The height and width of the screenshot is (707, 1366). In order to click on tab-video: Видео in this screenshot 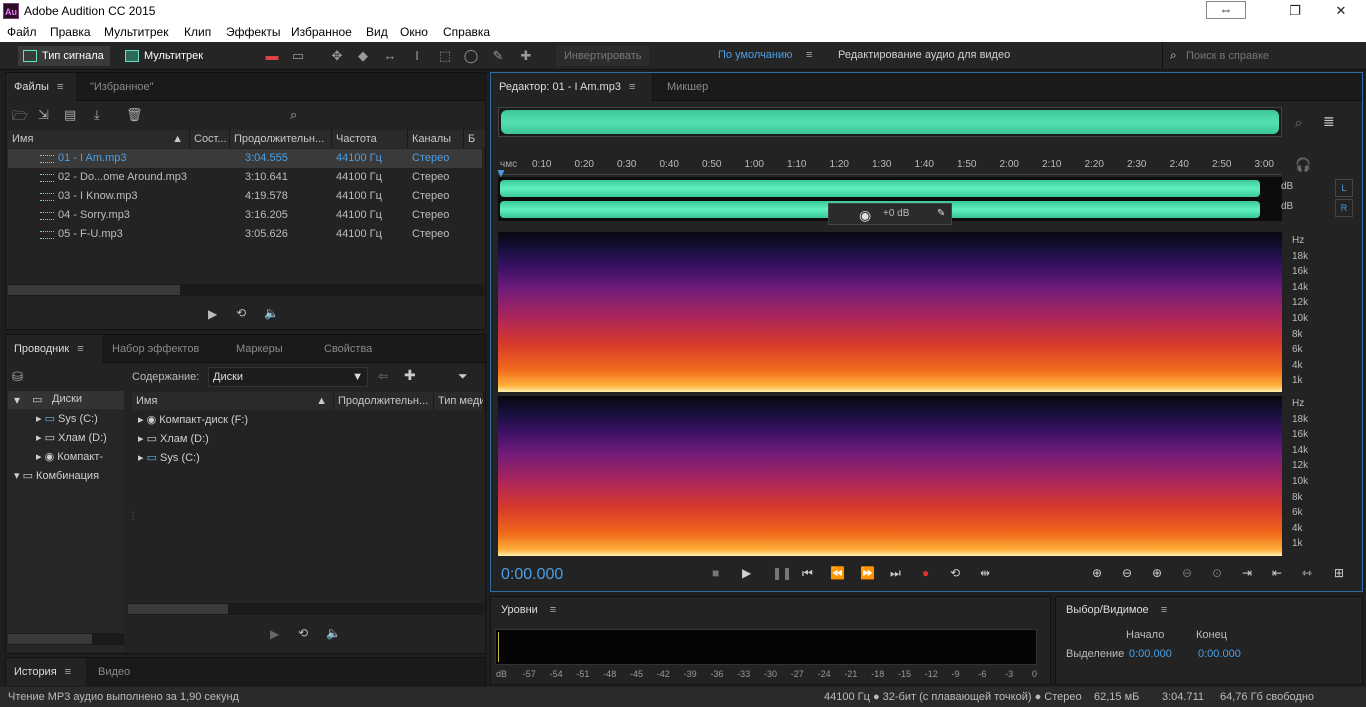, I will do `click(114, 672)`.